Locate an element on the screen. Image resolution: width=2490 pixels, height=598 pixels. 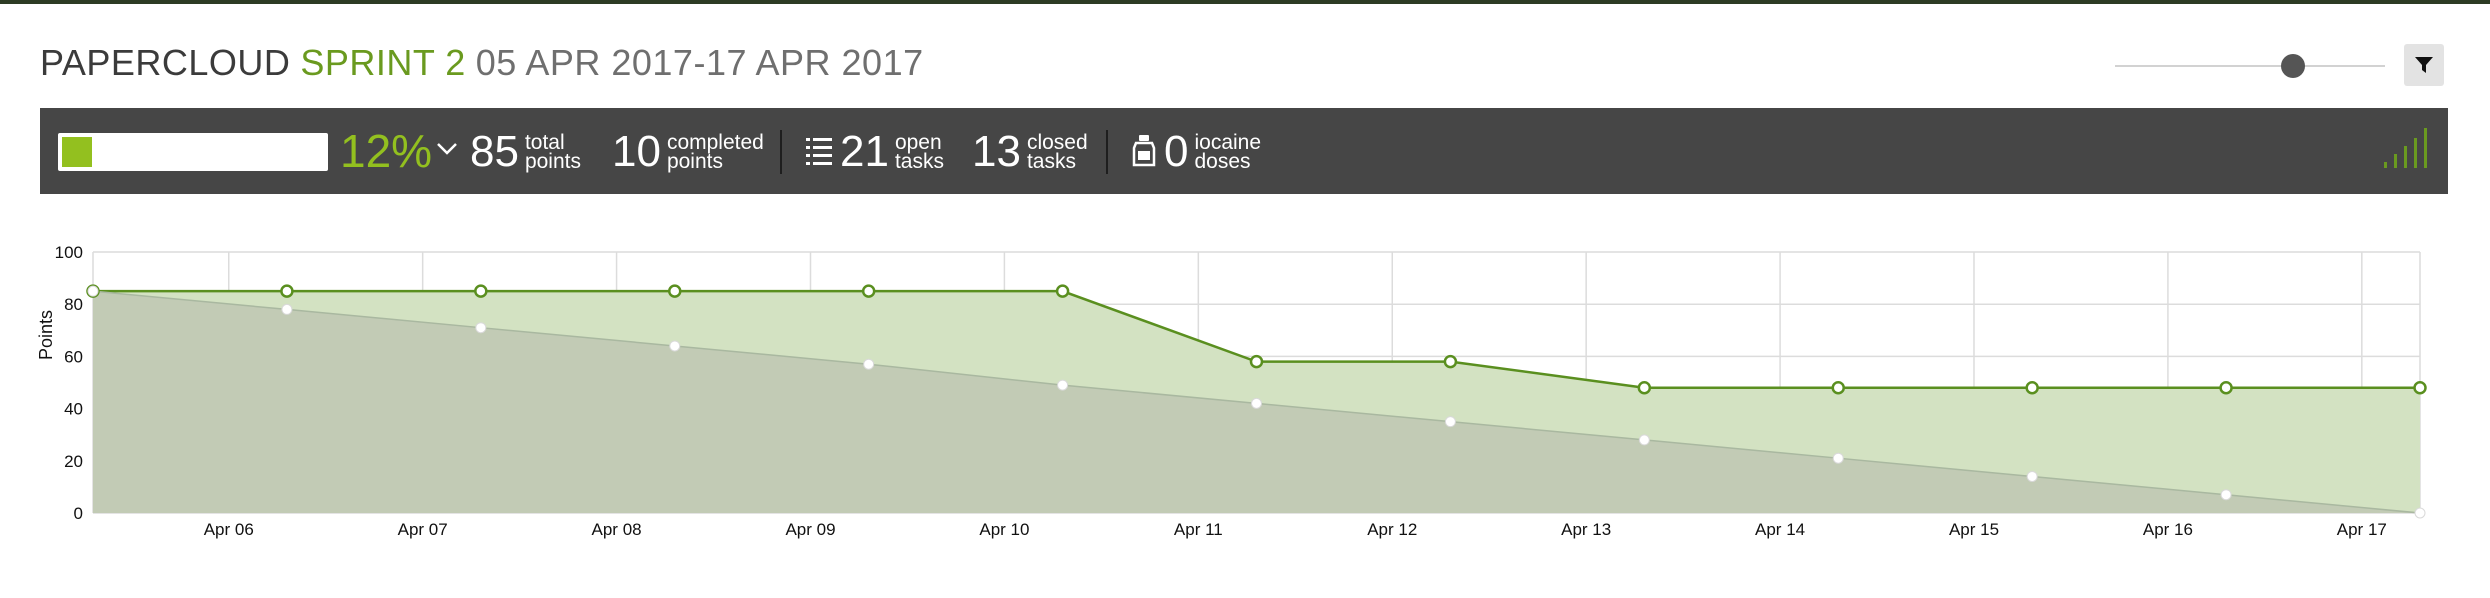
y-tick-label: 40 is located at coordinates (73, 409).